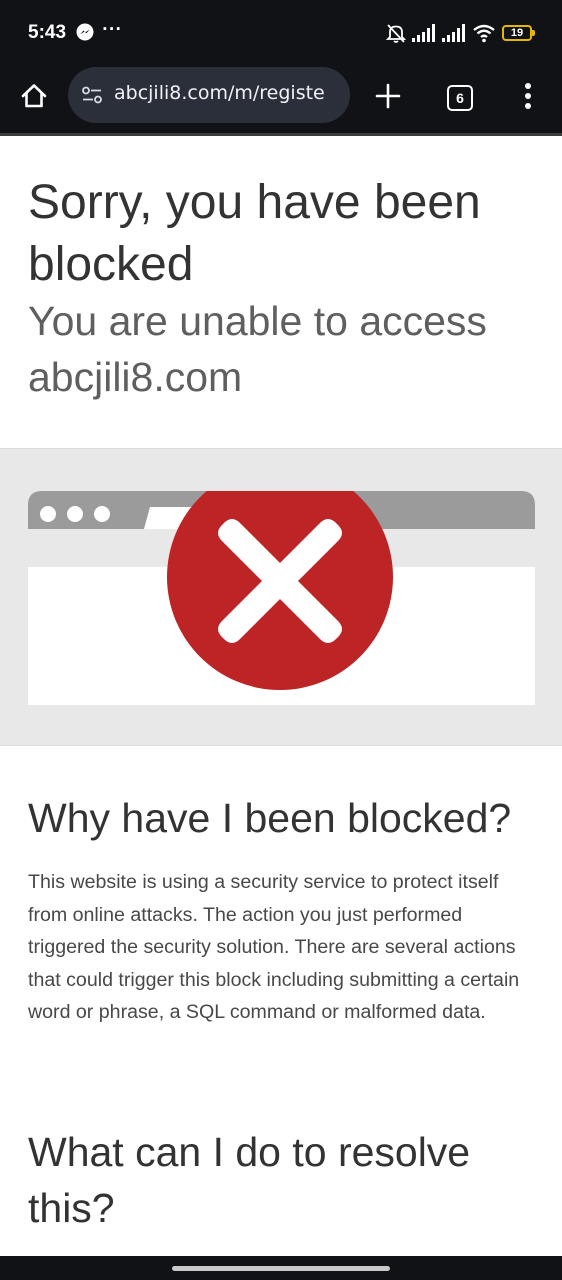 This screenshot has width=562, height=1280. I want to click on plus-icon, so click(388, 98).